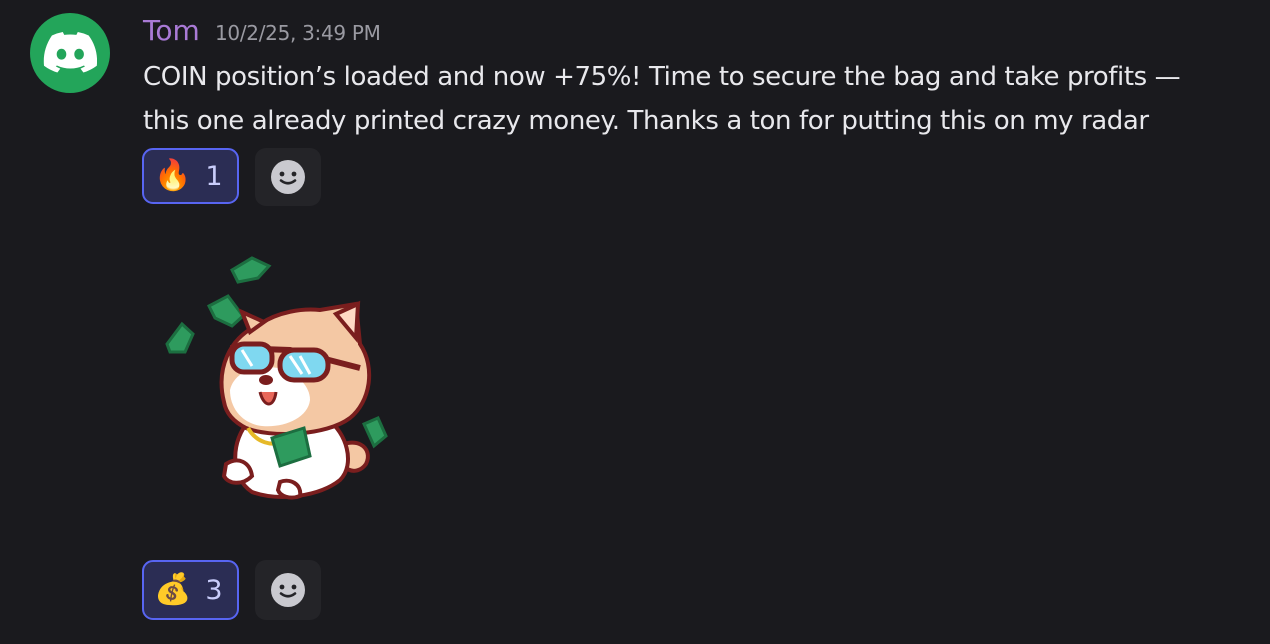  I want to click on username: Tom, so click(171, 31).